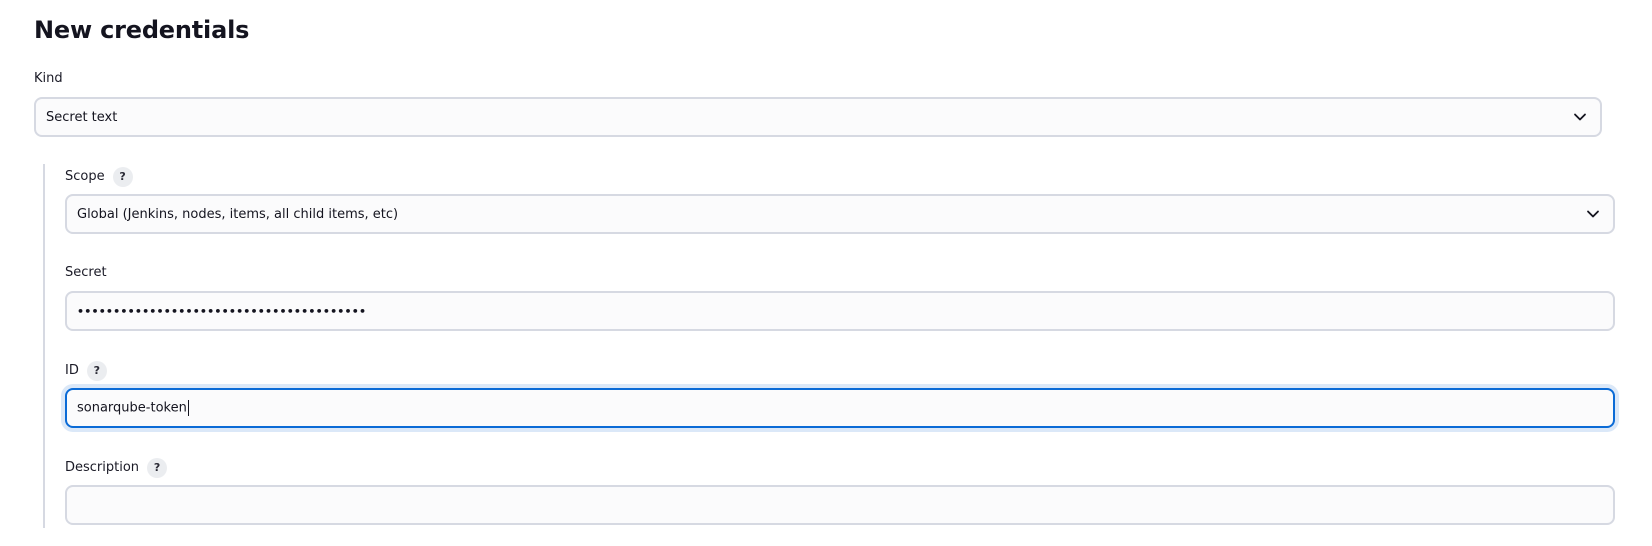 The image size is (1652, 546). I want to click on secret-label-text: Secret, so click(86, 272).